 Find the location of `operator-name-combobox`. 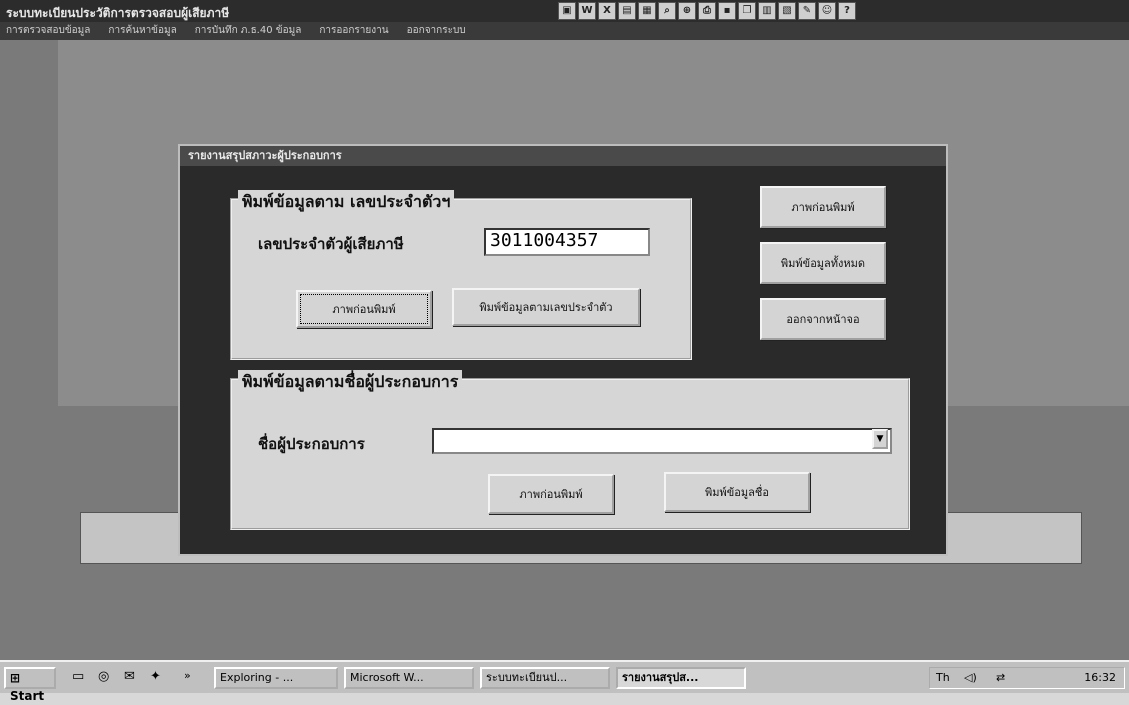

operator-name-combobox is located at coordinates (662, 441).